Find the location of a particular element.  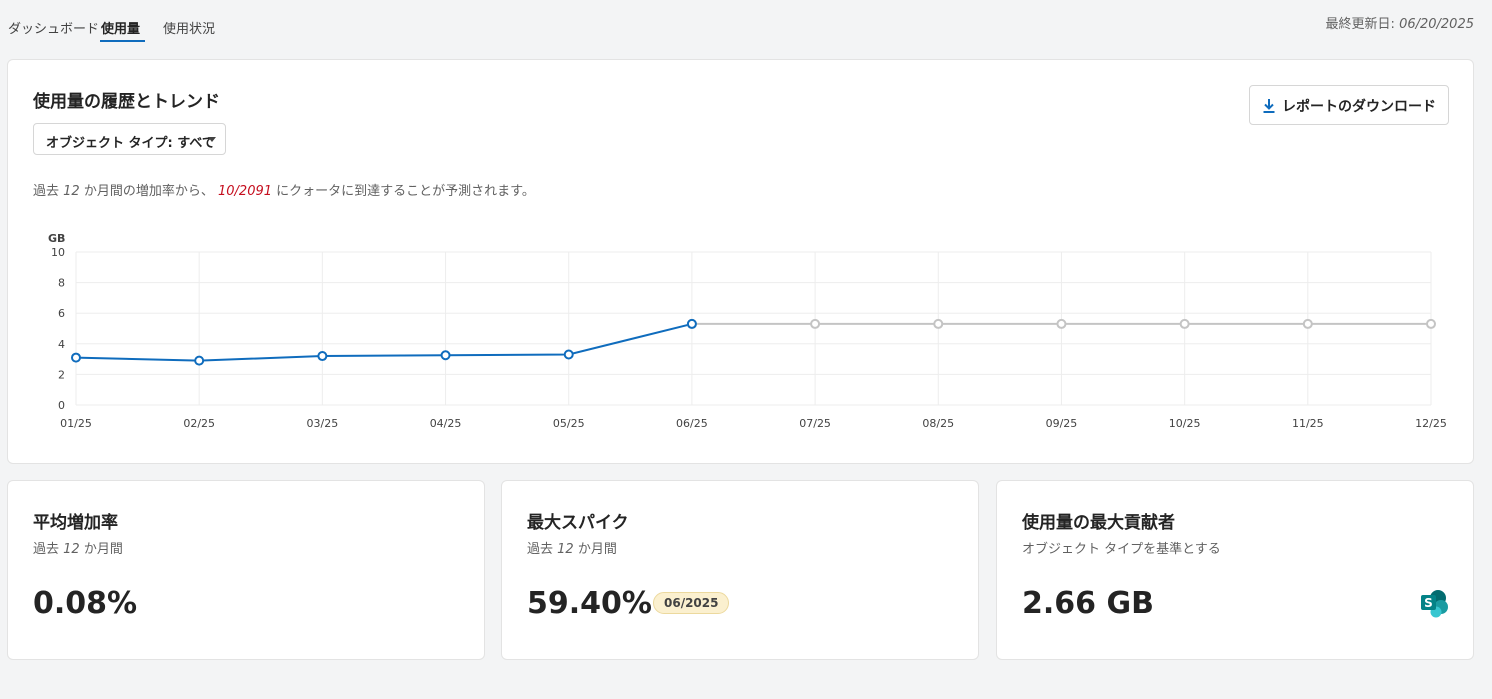

x-tick-label: 11/25 is located at coordinates (1308, 423).